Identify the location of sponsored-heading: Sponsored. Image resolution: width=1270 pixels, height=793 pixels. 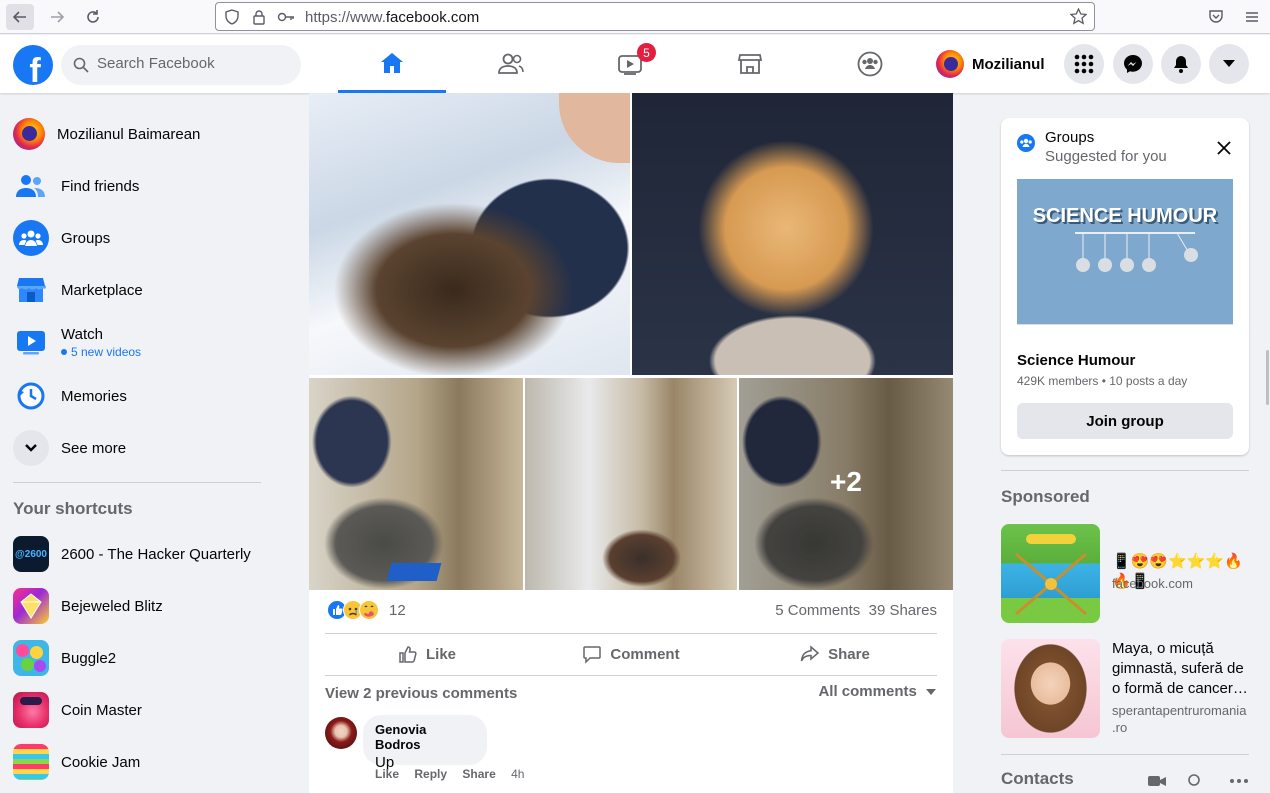
(1045, 496).